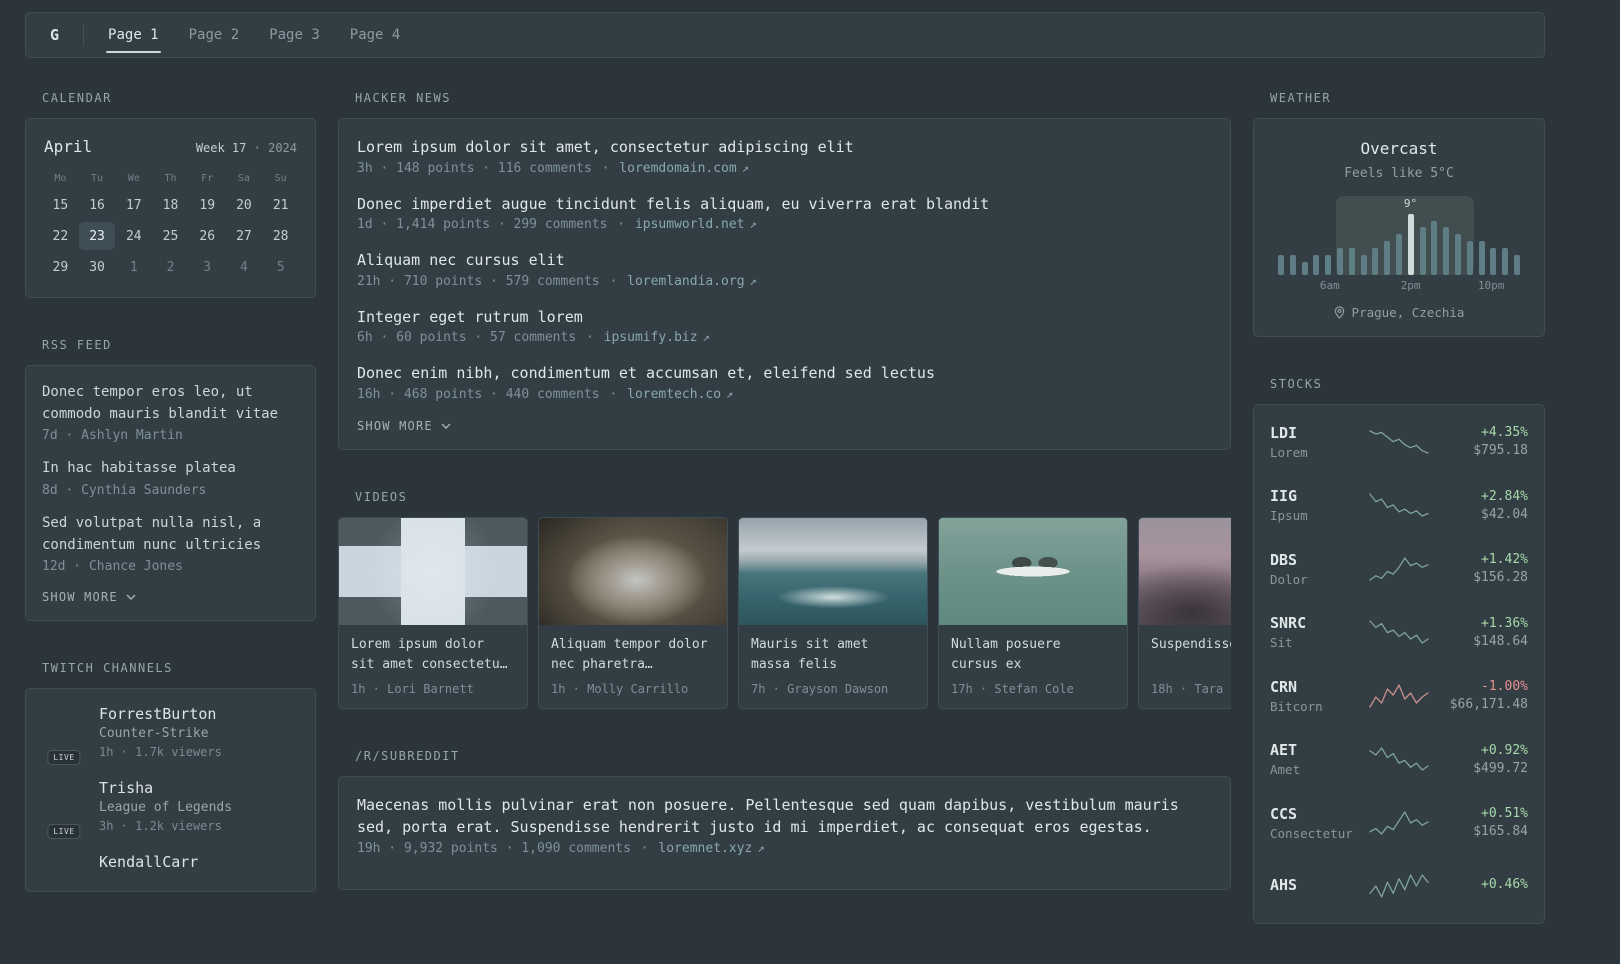 This screenshot has width=1620, height=964. I want to click on stock-row: AET Amet +0.92% $499.72, so click(1399, 760).